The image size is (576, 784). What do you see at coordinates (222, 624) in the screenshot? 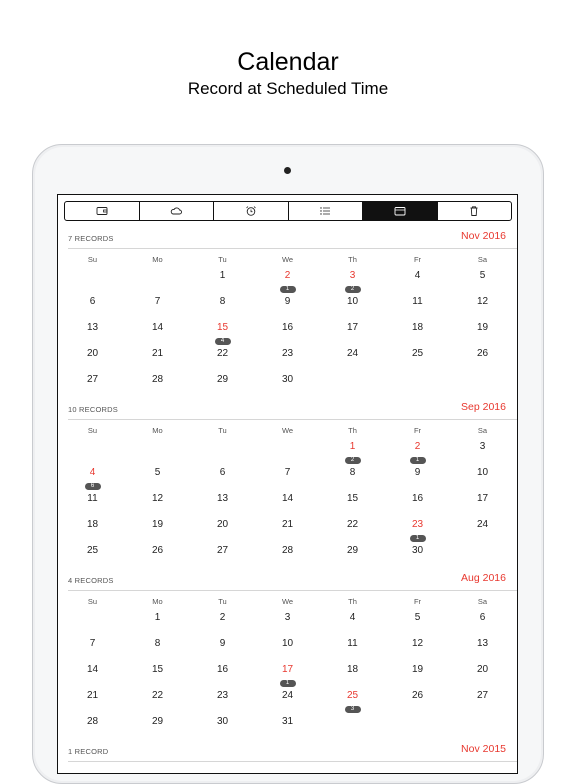
I see `day-cell: 2` at bounding box center [222, 624].